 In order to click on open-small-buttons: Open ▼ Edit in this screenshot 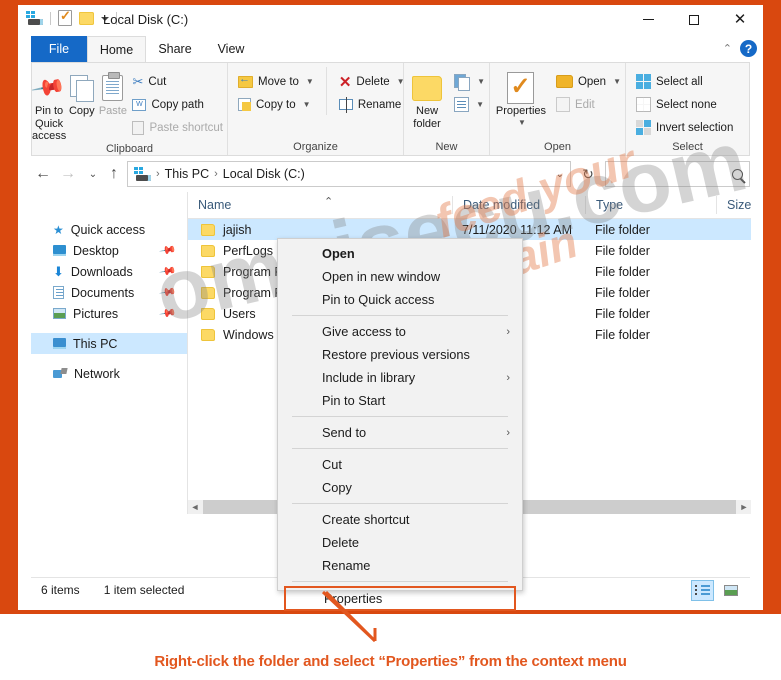, I will do `click(588, 91)`.